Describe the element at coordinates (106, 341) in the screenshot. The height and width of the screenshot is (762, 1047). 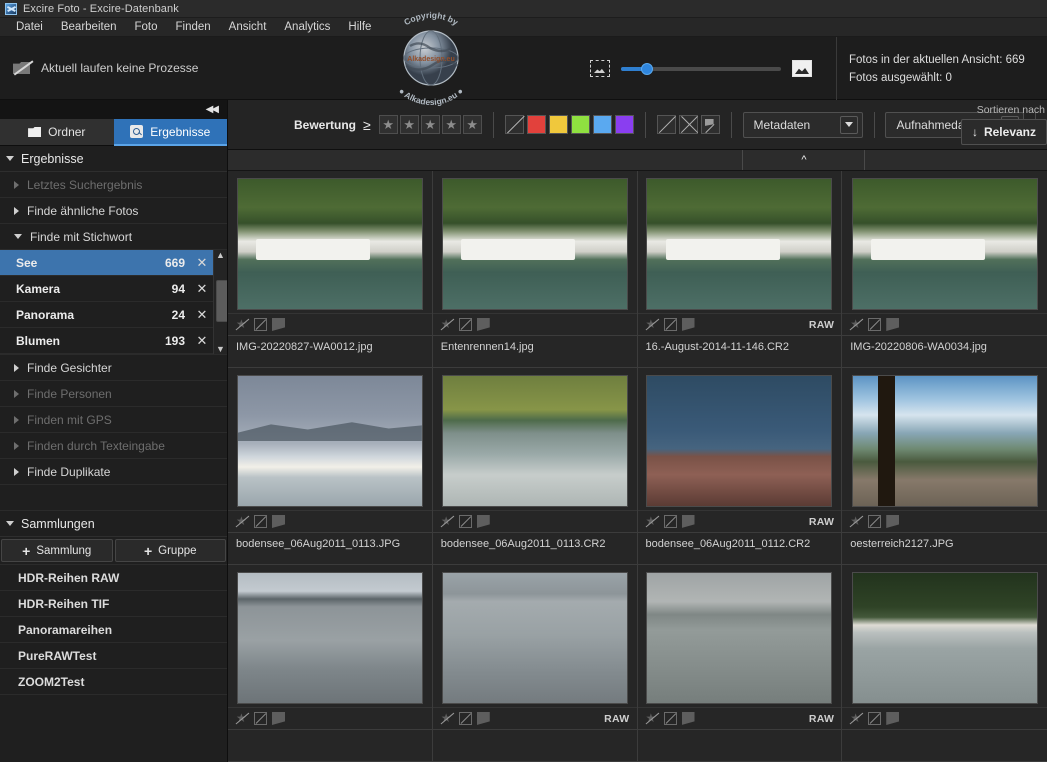
I see `keyword-row-blumen: Blumen 193` at that location.